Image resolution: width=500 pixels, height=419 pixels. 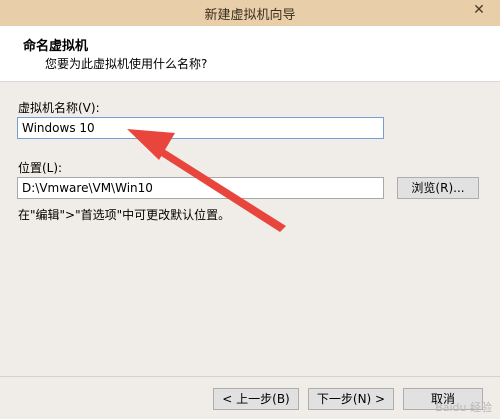 What do you see at coordinates (56, 46) in the screenshot?
I see `page-title: 命名虚拟机` at bounding box center [56, 46].